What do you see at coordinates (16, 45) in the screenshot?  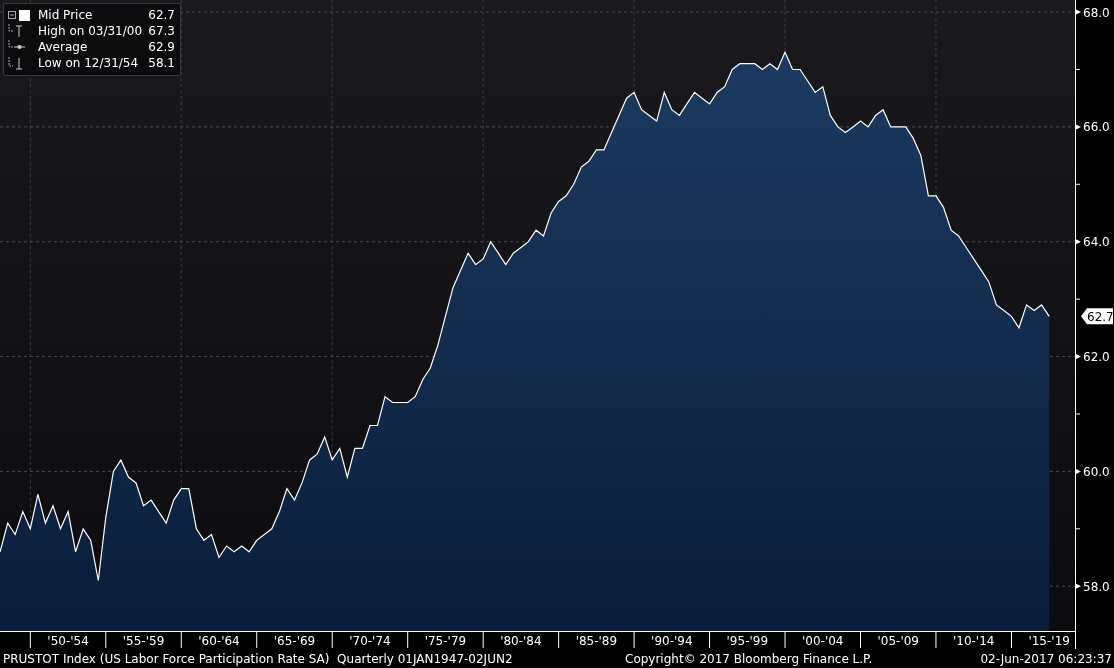 I see `average-marker-icon` at bounding box center [16, 45].